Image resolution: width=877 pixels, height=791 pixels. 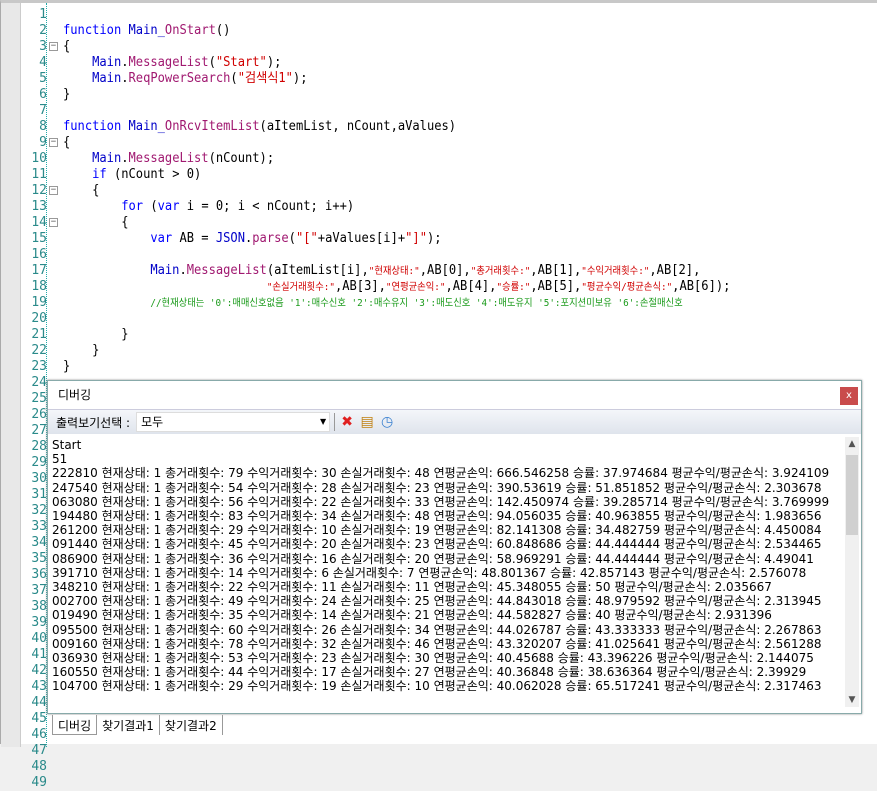 I want to click on scrollbar-thumb, so click(x=852, y=495).